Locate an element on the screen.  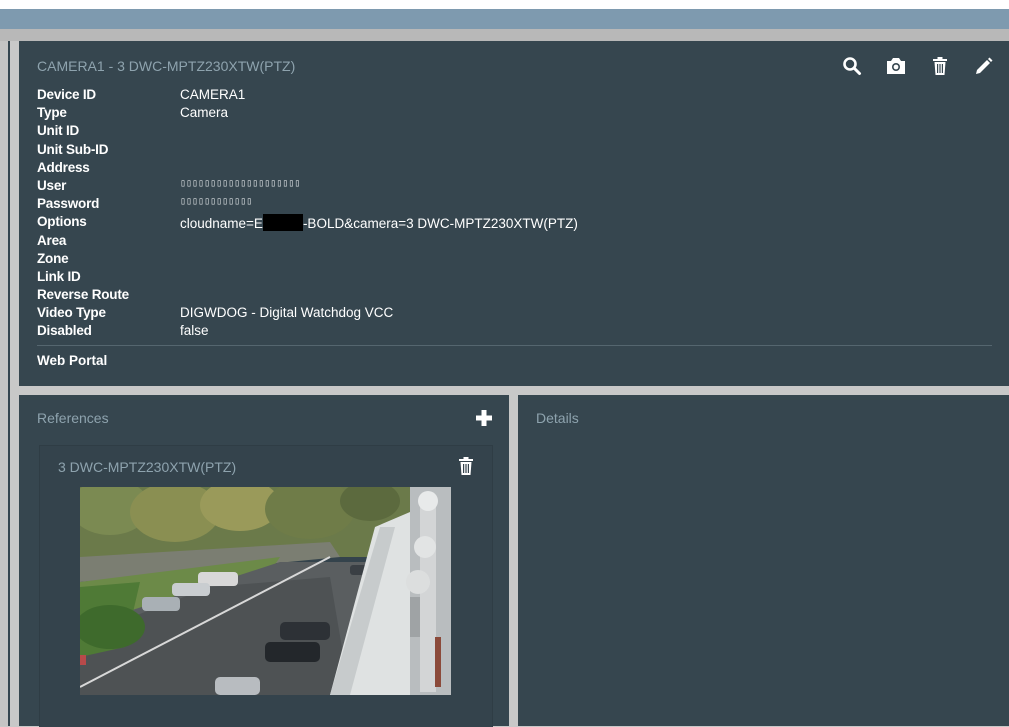
left-edge is located at coordinates (5, 383).